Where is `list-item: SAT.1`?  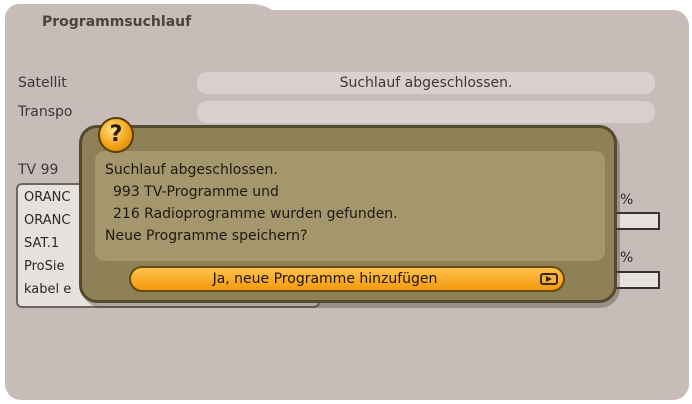
list-item: SAT.1 is located at coordinates (41, 243).